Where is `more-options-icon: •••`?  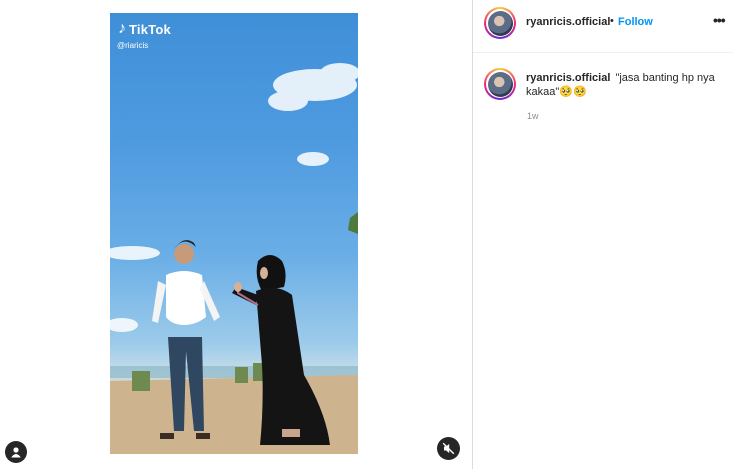 more-options-icon: ••• is located at coordinates (719, 20).